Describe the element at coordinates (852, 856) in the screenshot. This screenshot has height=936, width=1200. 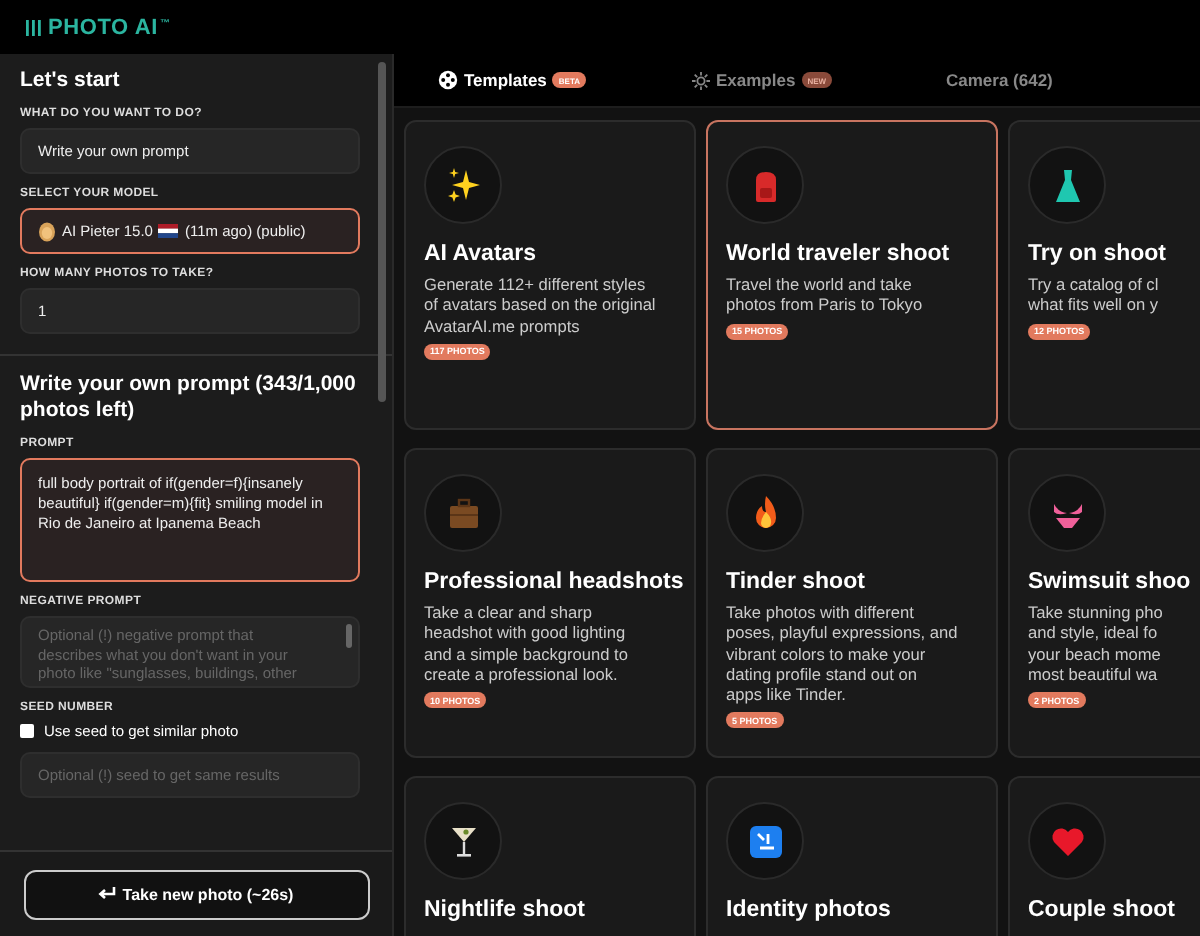
I see `template-card: Identity photos` at that location.